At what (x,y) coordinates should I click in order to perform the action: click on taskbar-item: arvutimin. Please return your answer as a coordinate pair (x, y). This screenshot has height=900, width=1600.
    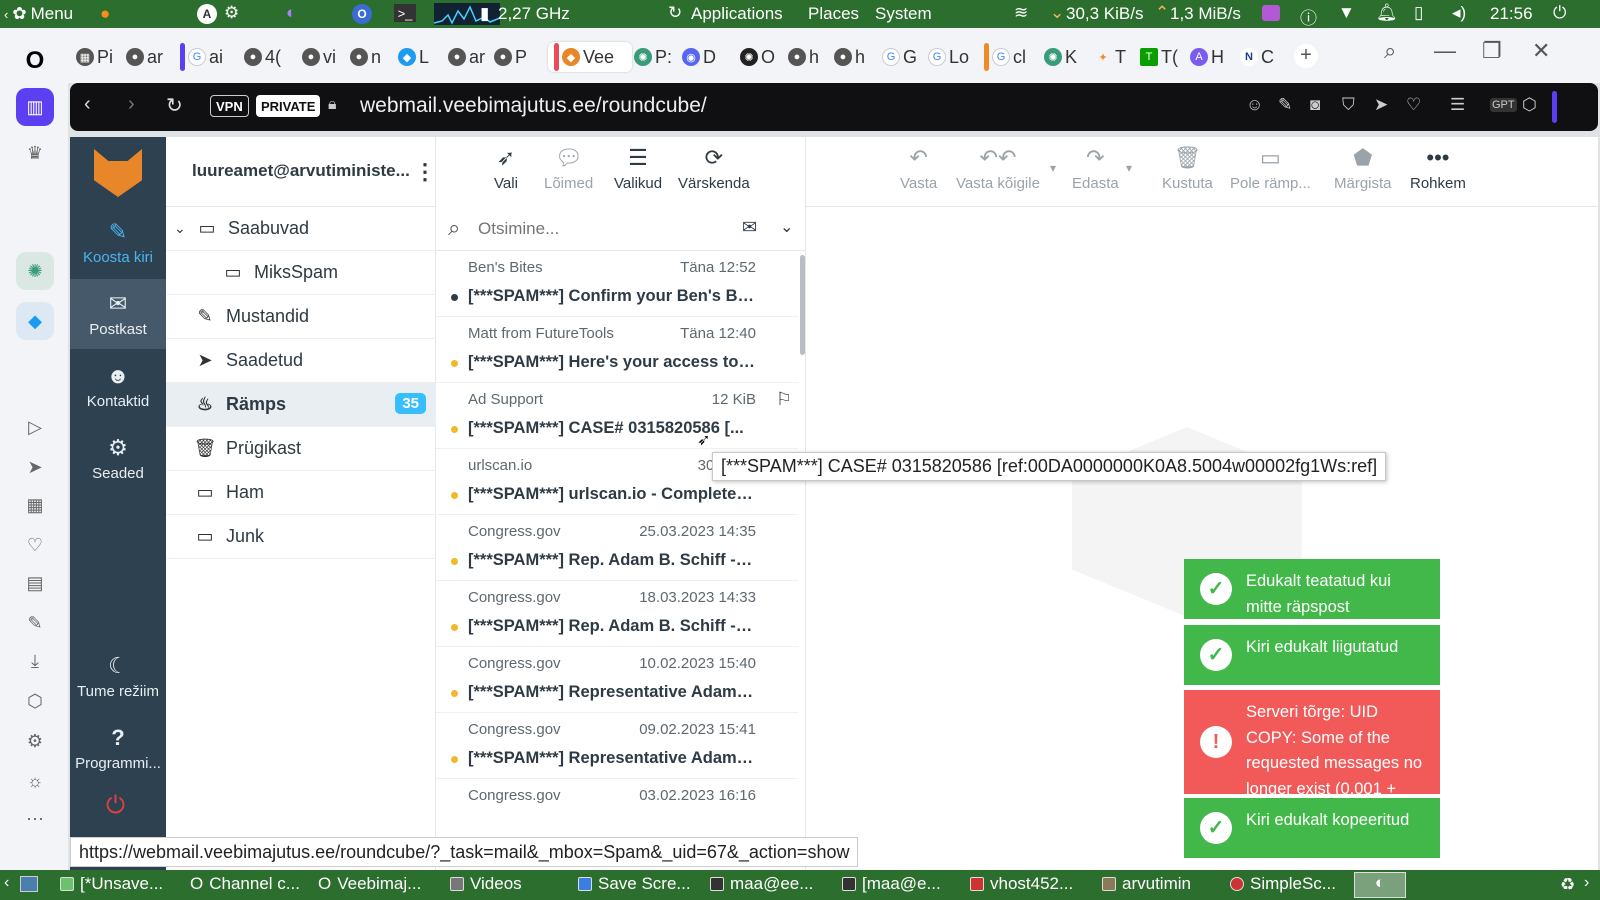
    Looking at the image, I should click on (1146, 884).